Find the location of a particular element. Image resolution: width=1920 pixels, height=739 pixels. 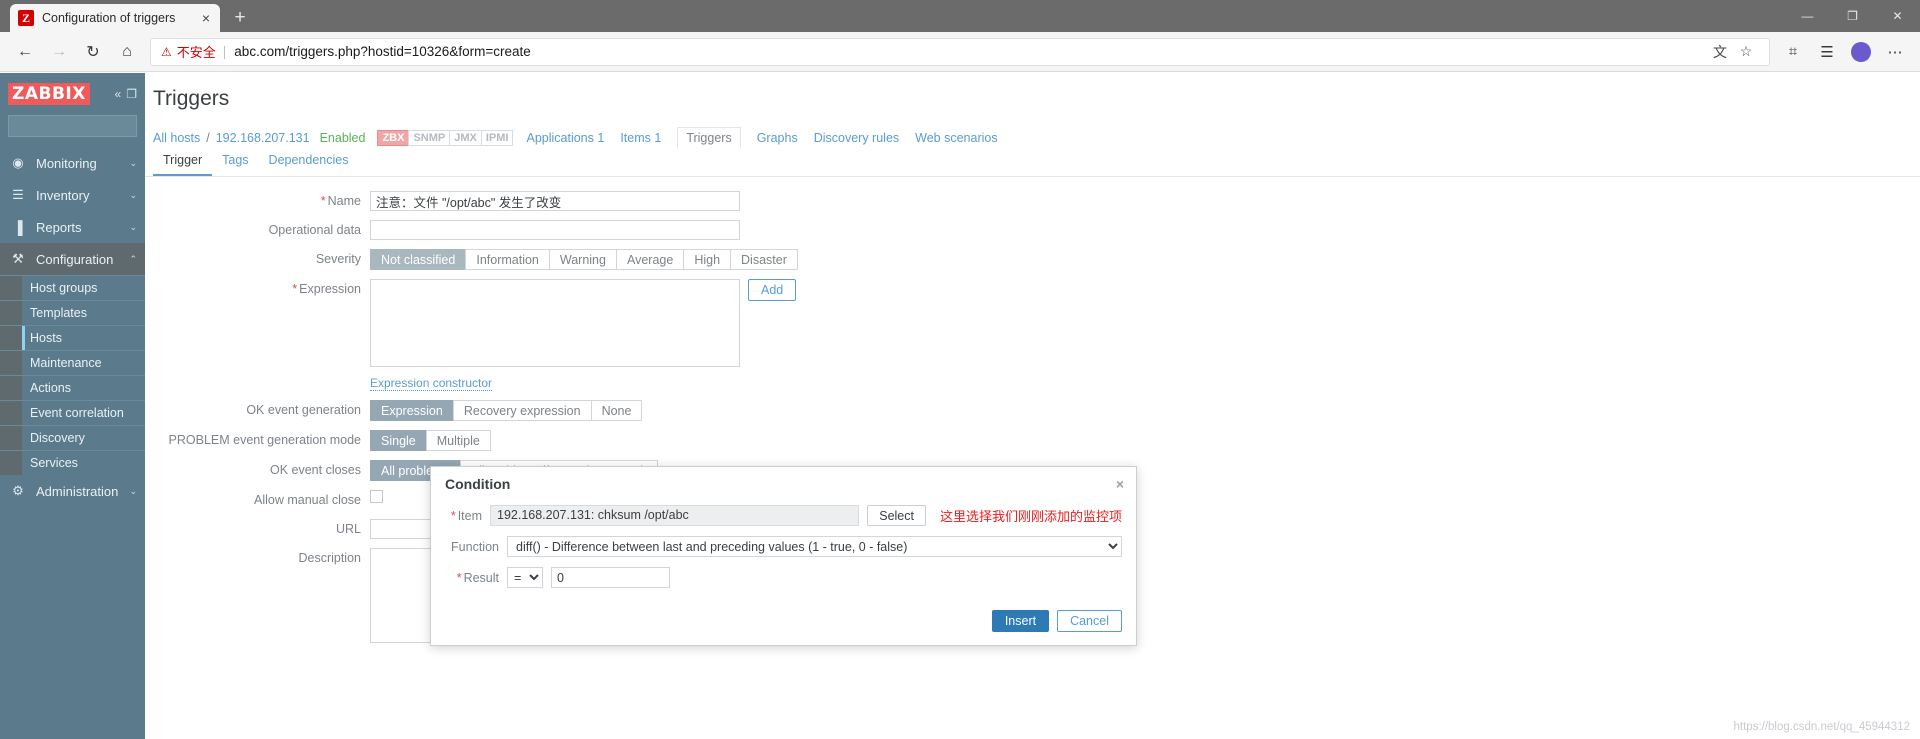

sidebar-item-configuration: ⚒ Configuration ⌃ is located at coordinates (72, 259).